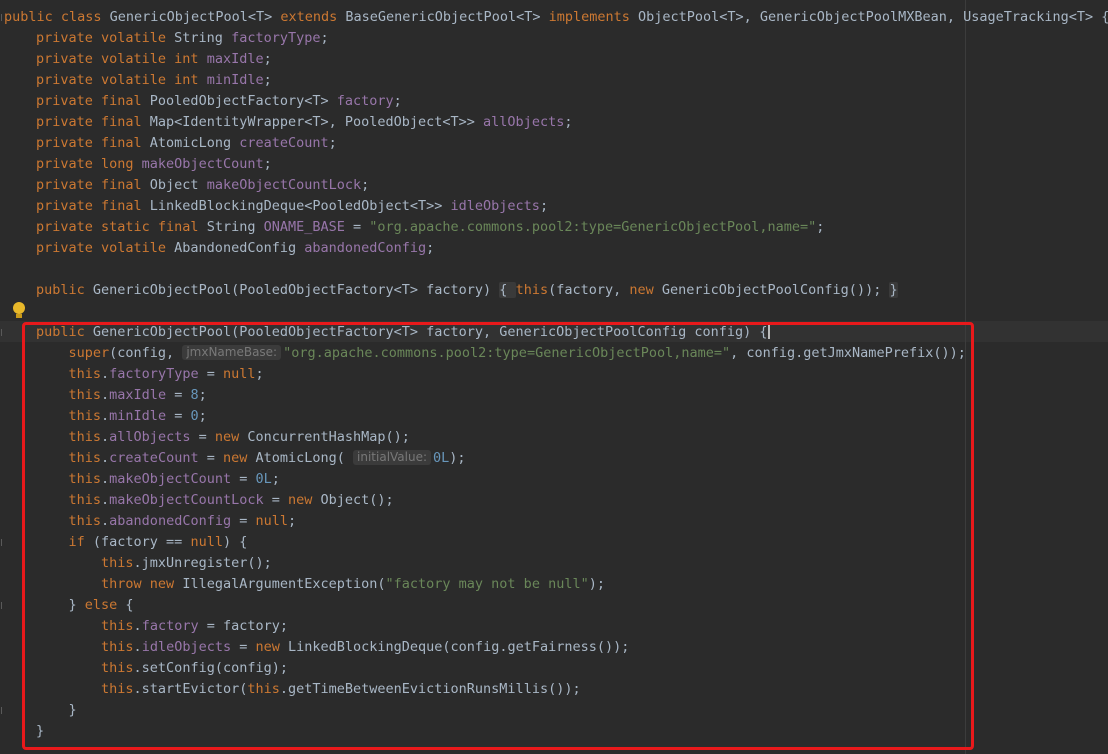 This screenshot has width=1108, height=754. What do you see at coordinates (965, 377) in the screenshot?
I see `right-margin-guide` at bounding box center [965, 377].